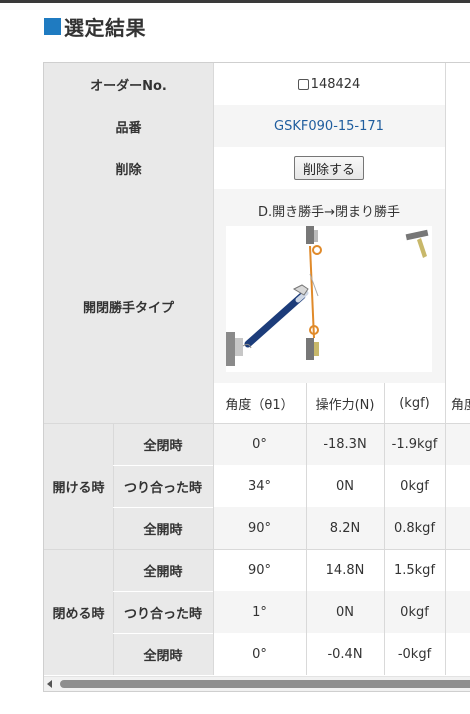  I want to click on scroll-left-icon, so click(49, 684).